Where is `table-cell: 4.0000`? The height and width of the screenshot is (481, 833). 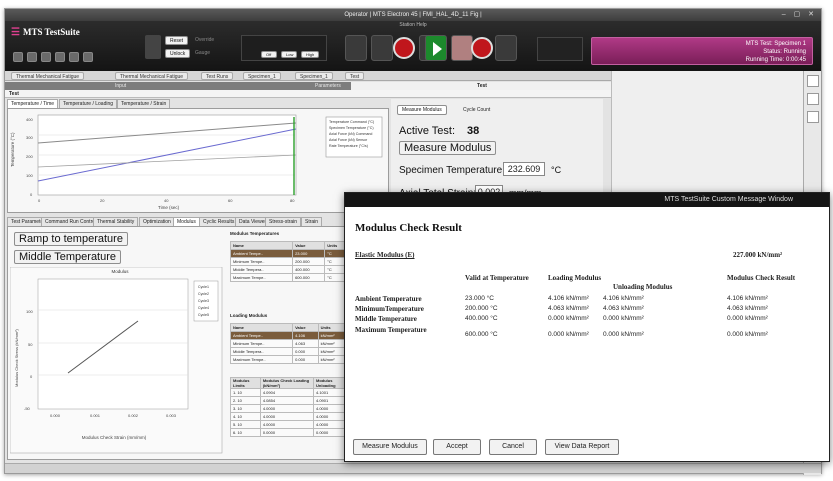
table-cell: 4.0000 is located at coordinates (287, 424).